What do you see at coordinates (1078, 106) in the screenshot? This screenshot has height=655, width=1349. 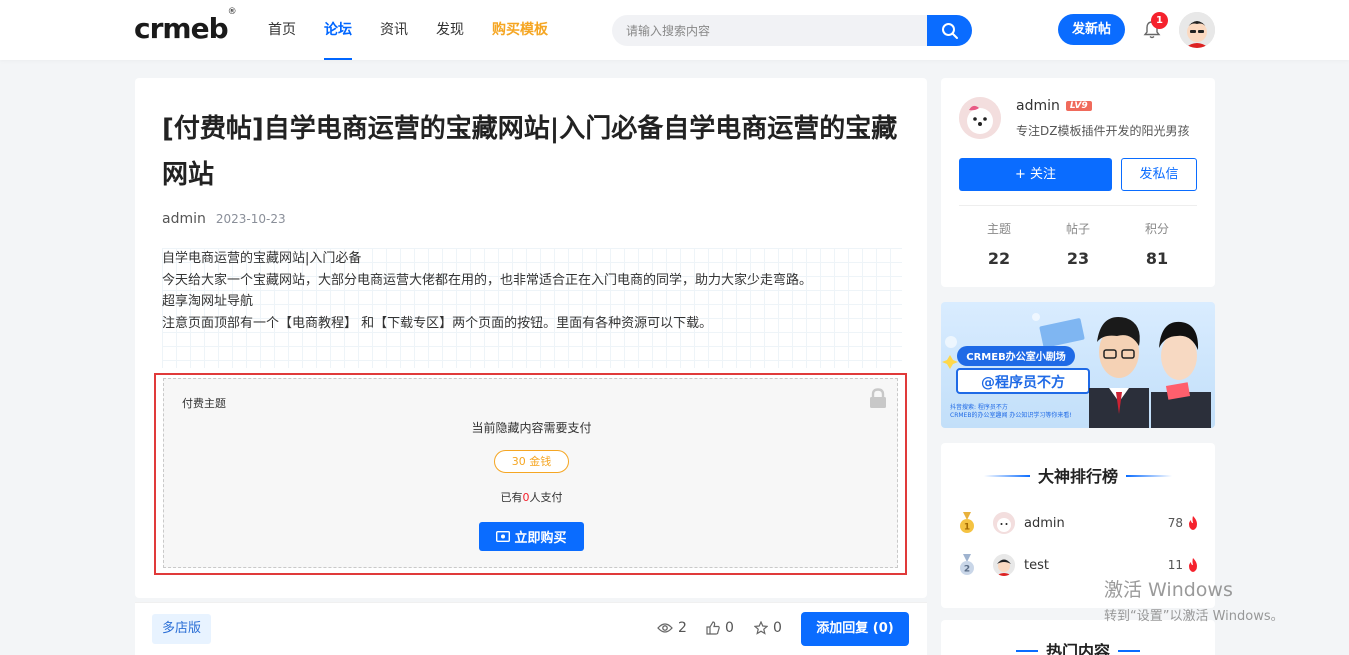 I see `level-badge: LV9` at bounding box center [1078, 106].